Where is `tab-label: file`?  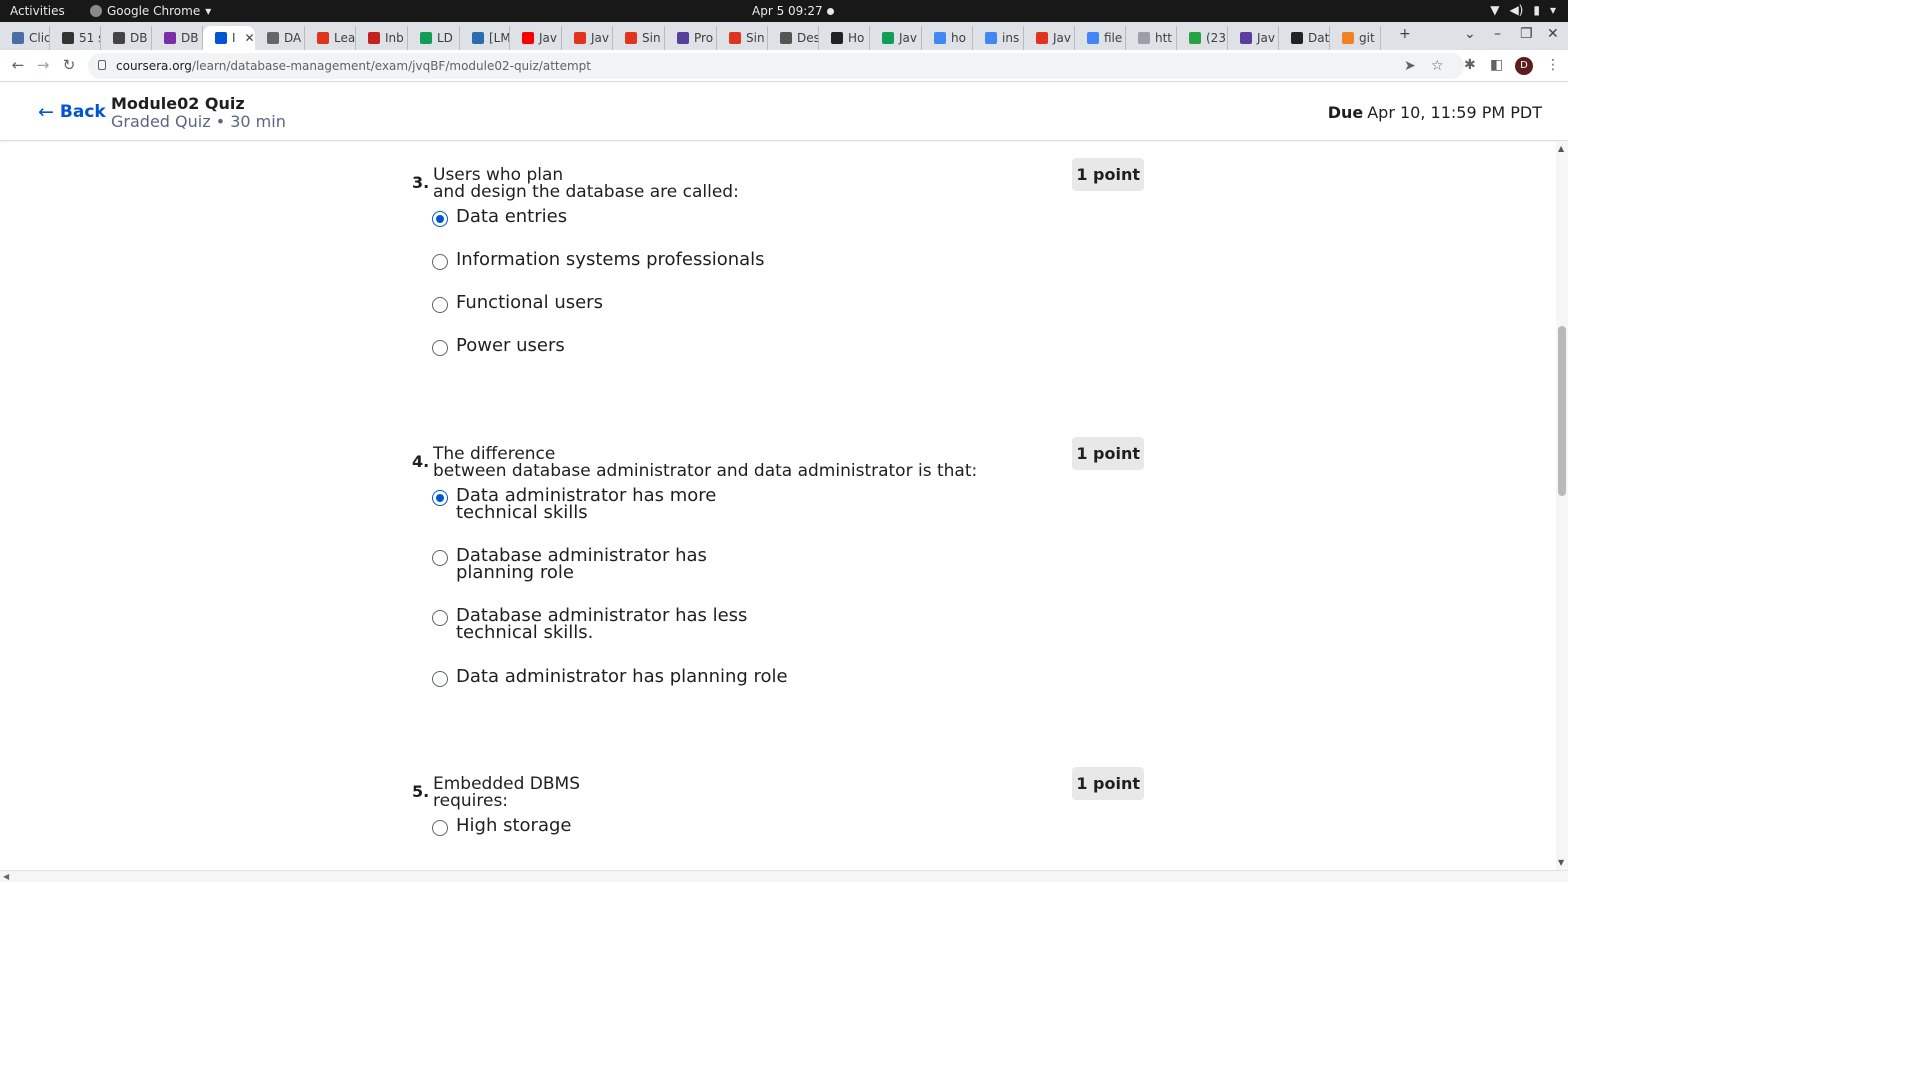 tab-label: file is located at coordinates (1113, 38).